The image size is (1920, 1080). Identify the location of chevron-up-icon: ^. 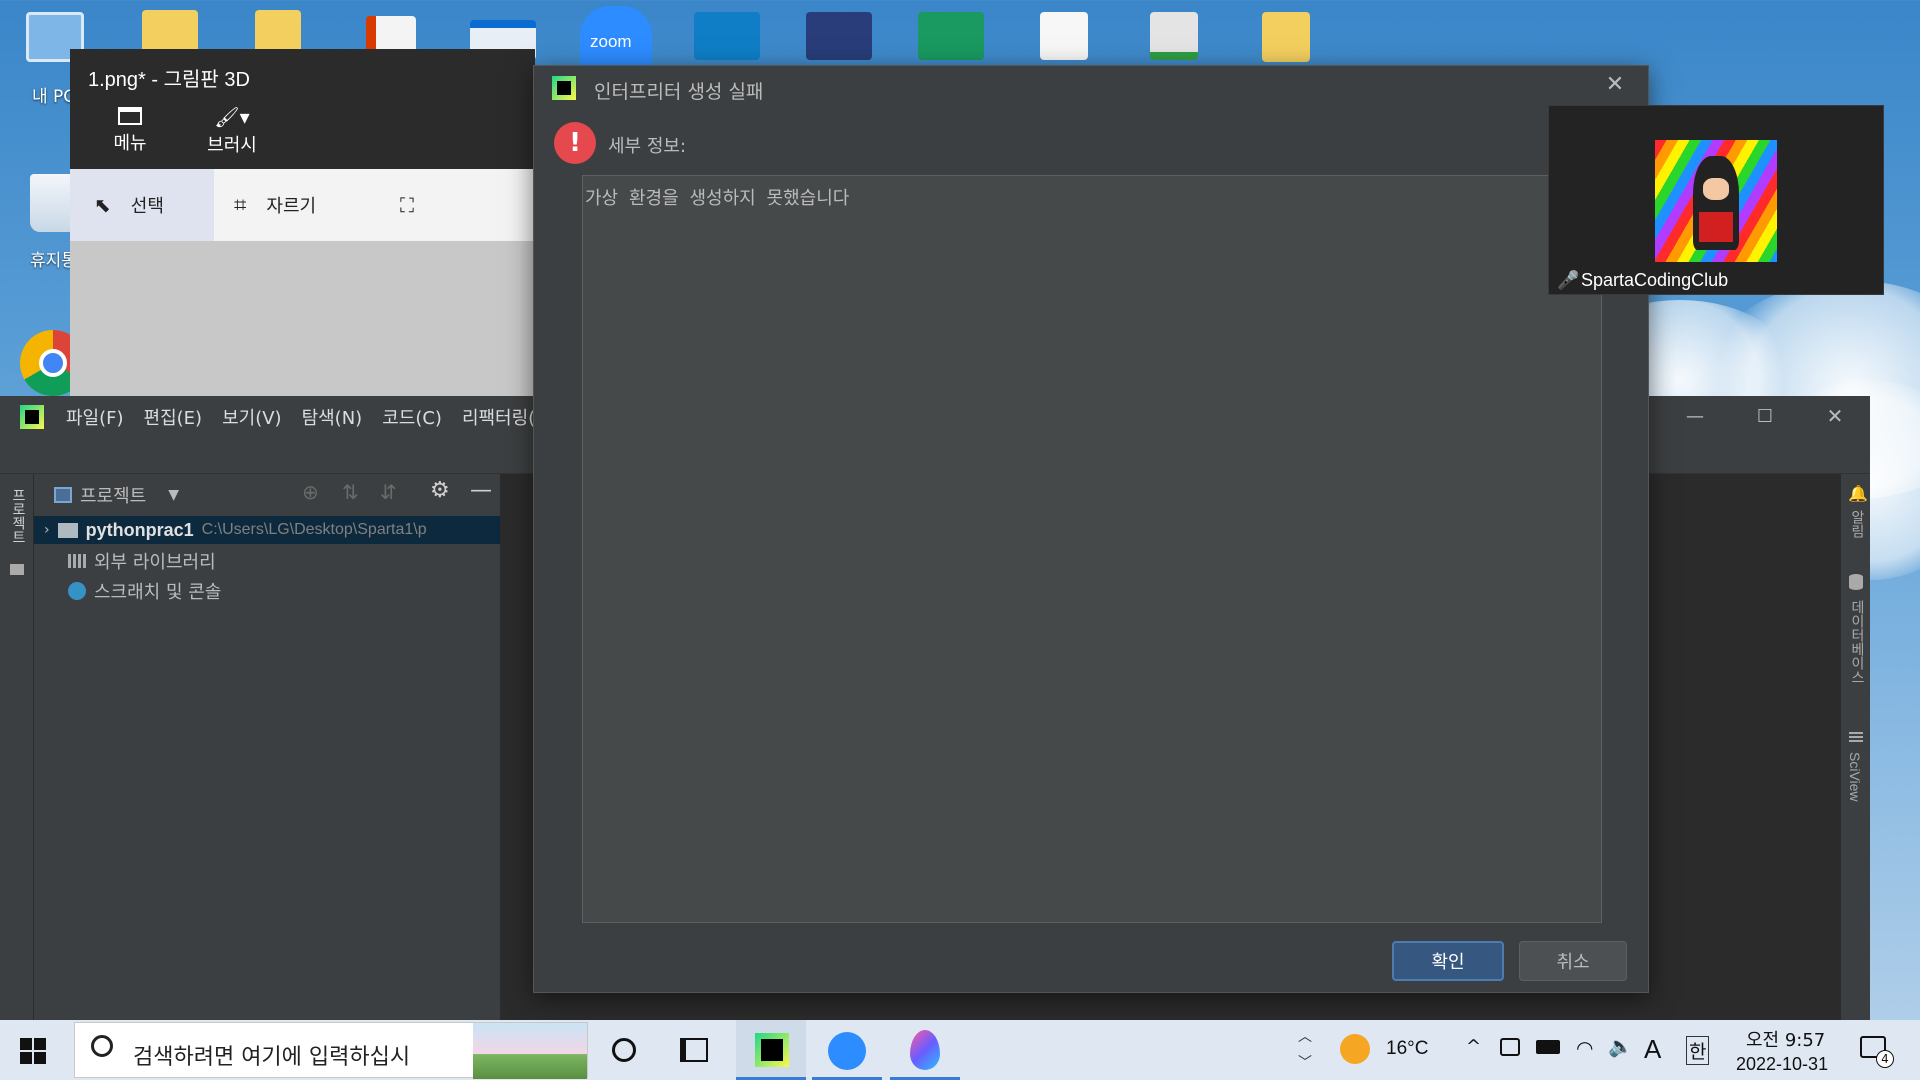
(1473, 1046).